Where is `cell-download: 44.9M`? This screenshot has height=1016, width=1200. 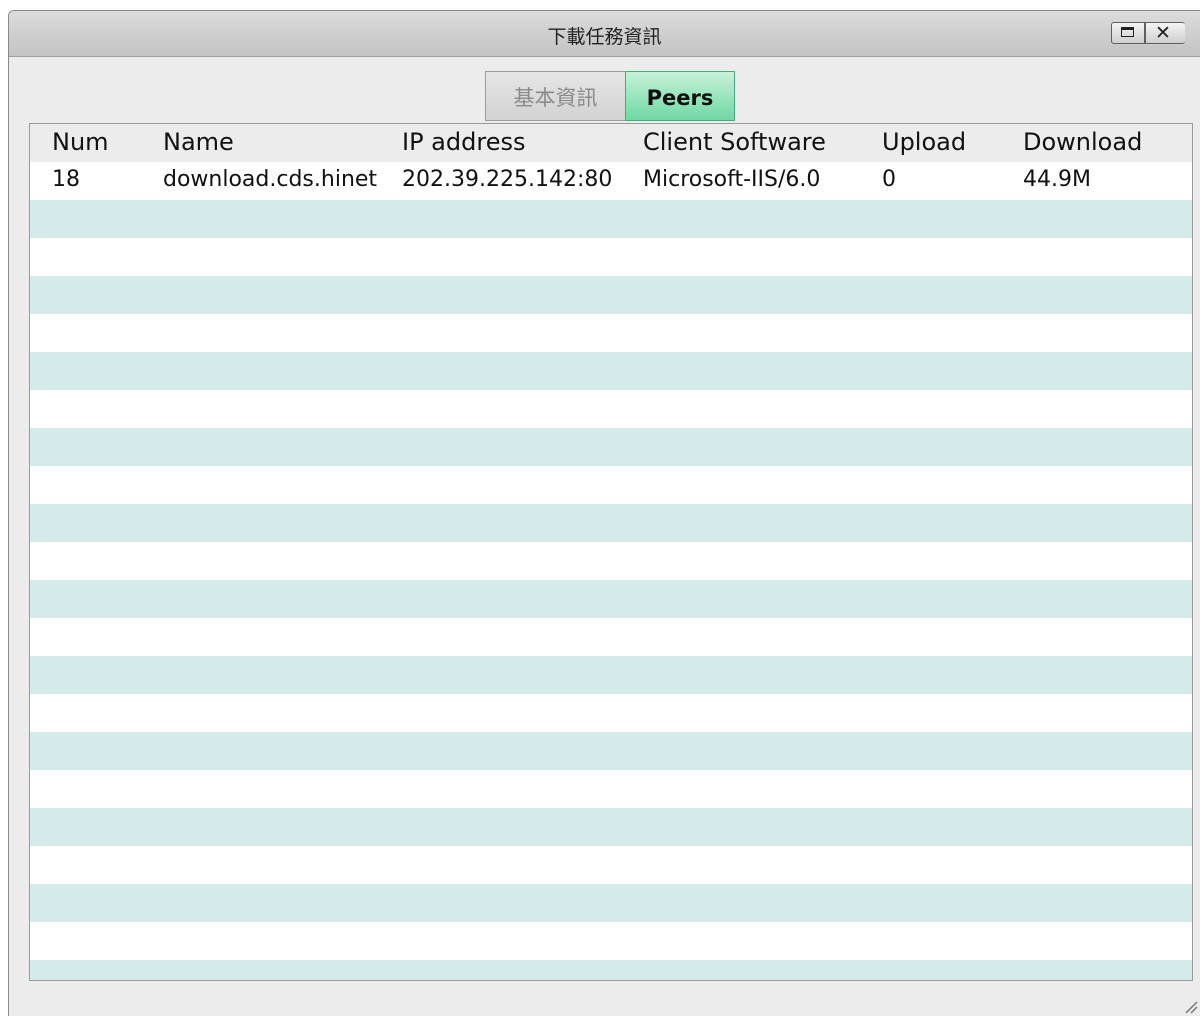 cell-download: 44.9M is located at coordinates (1057, 179).